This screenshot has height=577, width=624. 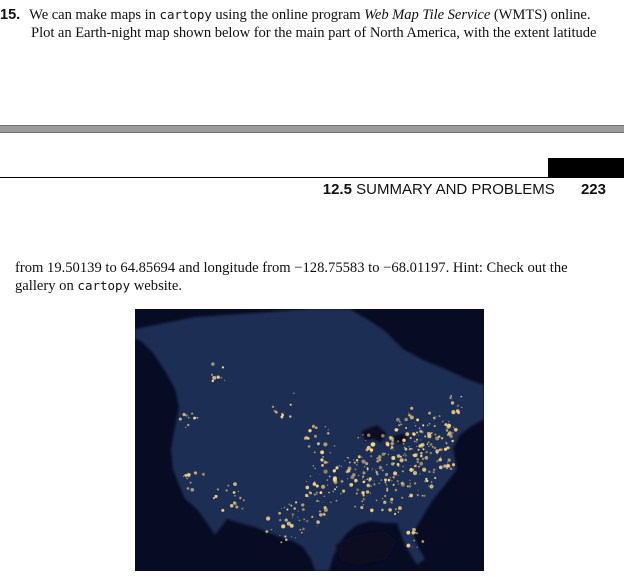 I want to click on problem-text-segment: We can make maps in, so click(x=94, y=15).